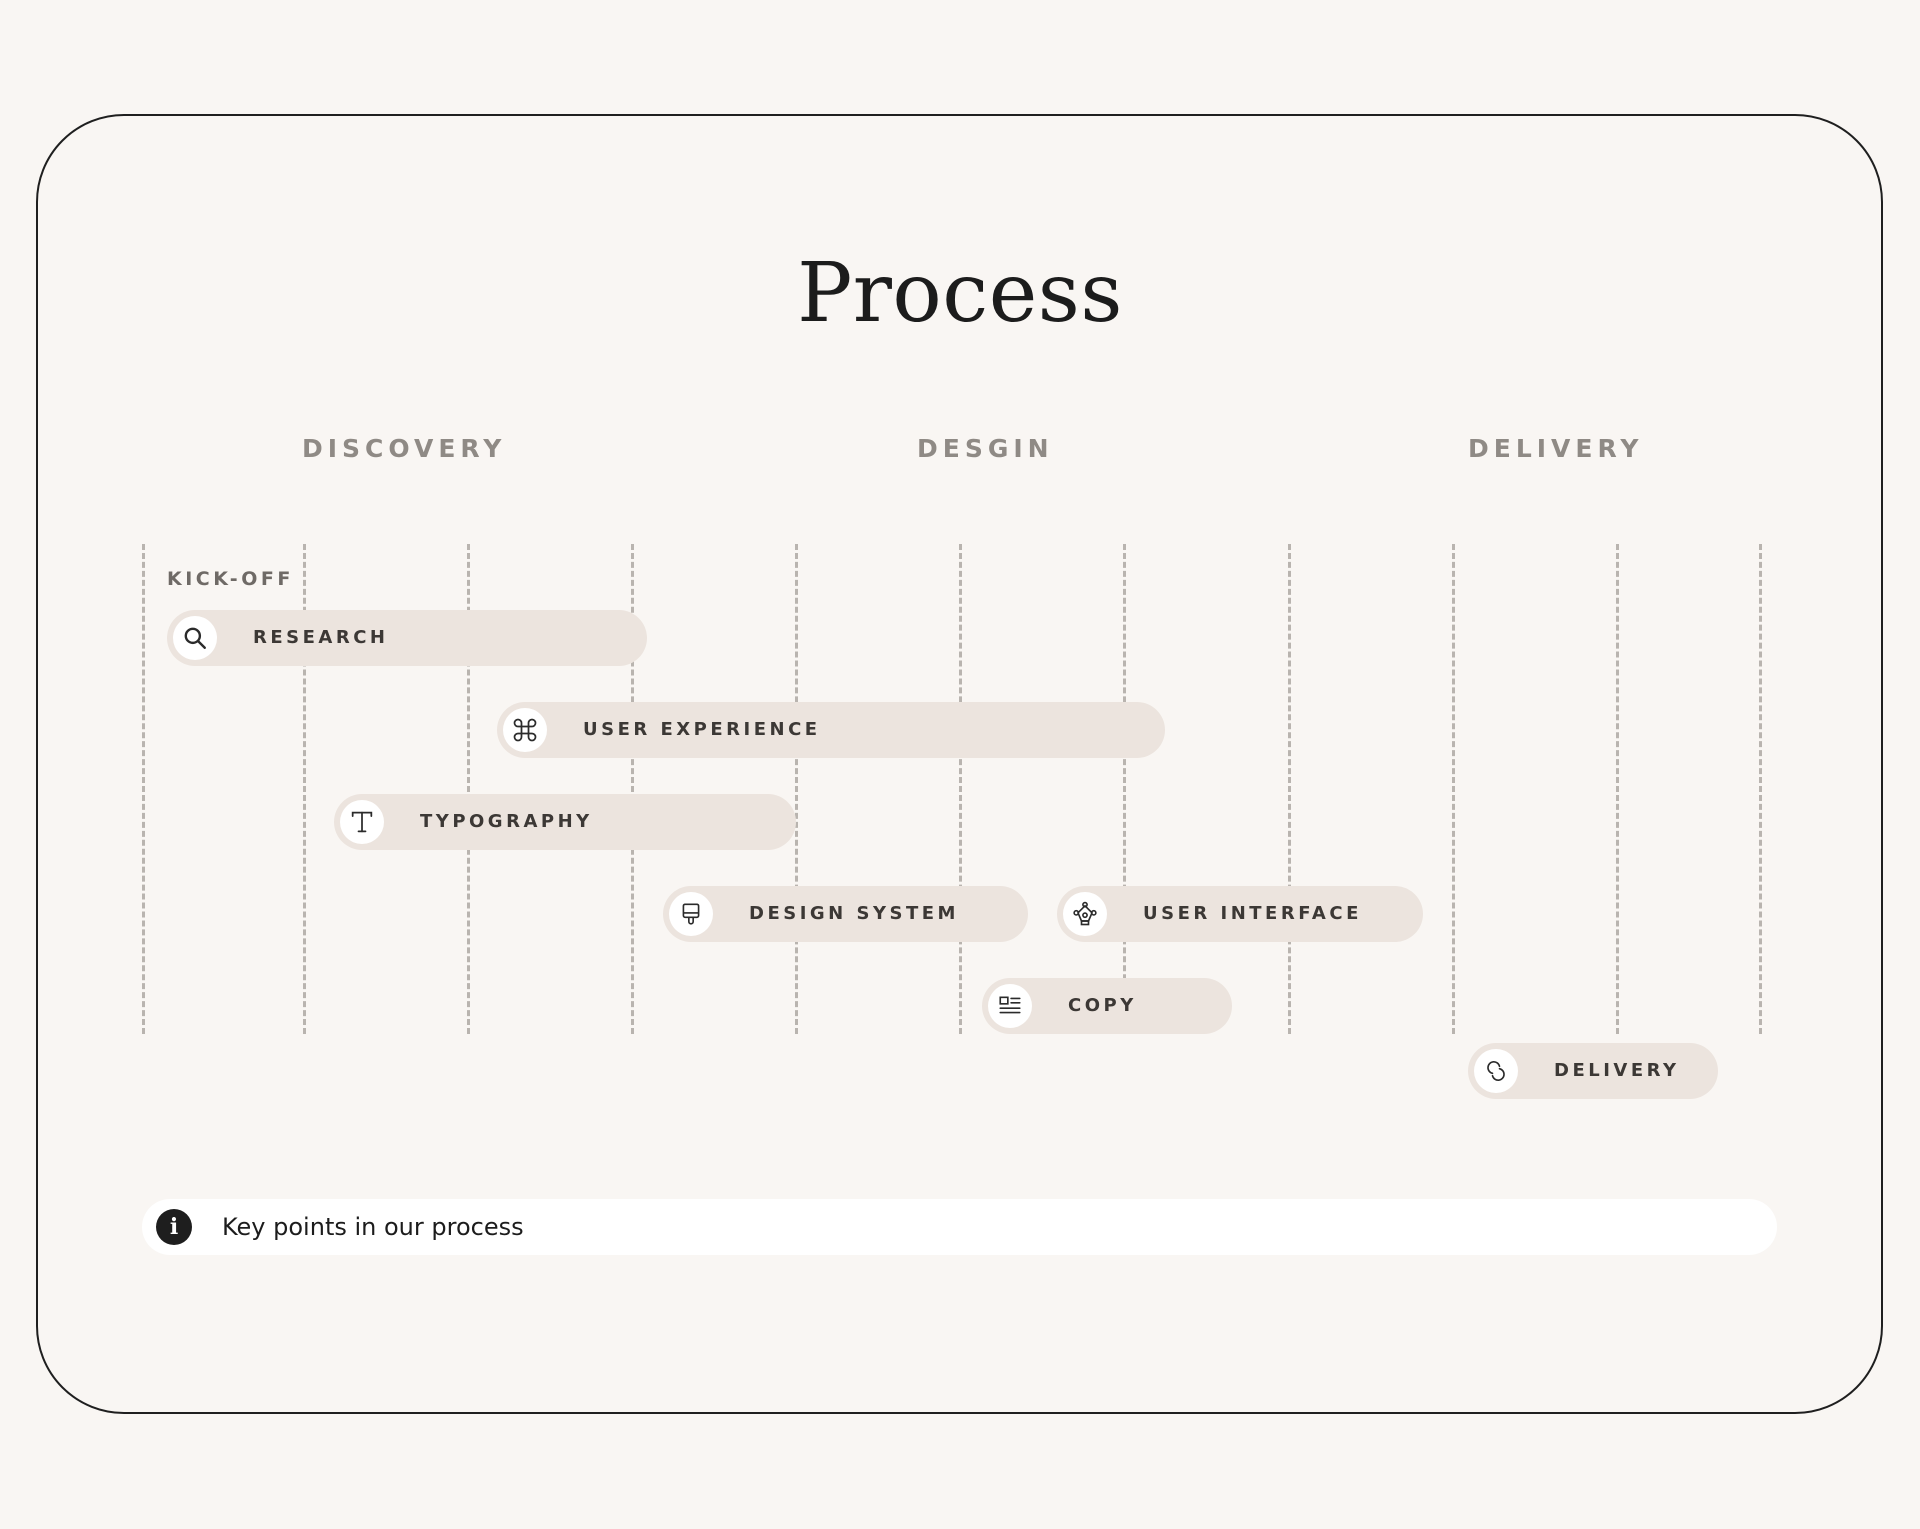  What do you see at coordinates (1617, 1070) in the screenshot?
I see `task-label: DELIVERY` at bounding box center [1617, 1070].